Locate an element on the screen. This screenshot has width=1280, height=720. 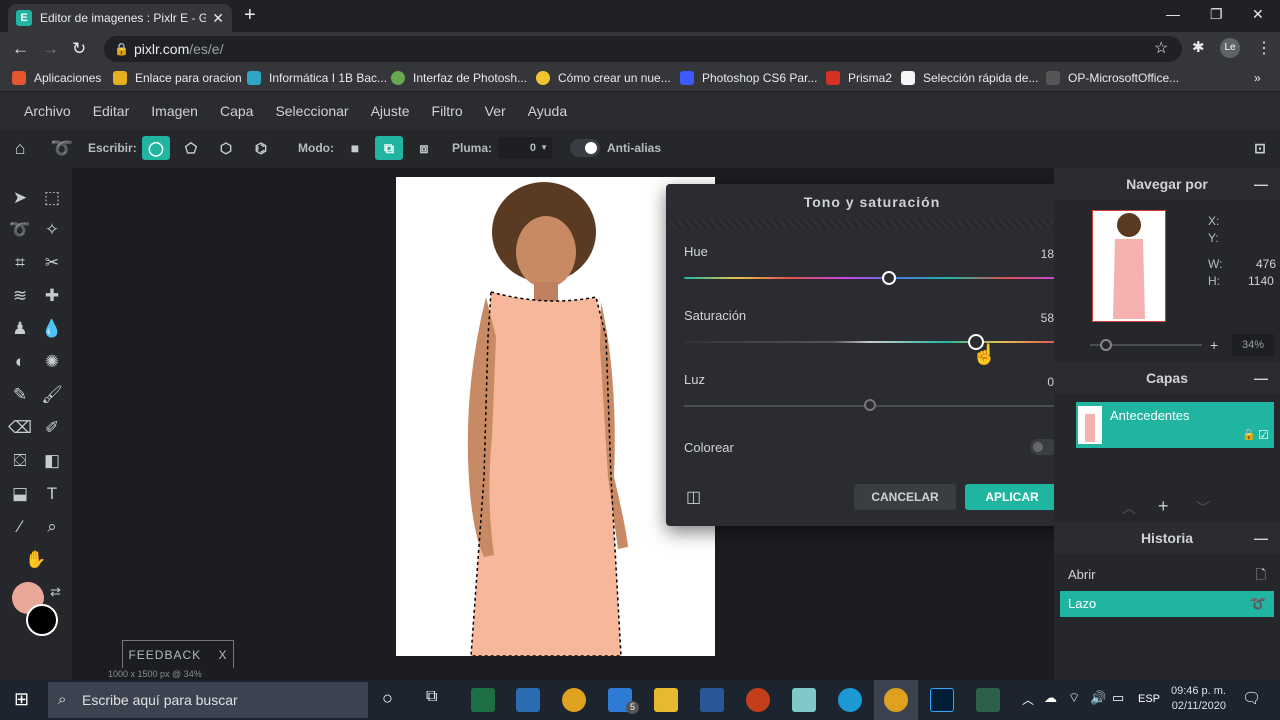
fill-tool-icon: ⛋ is located at coordinates (20, 461).